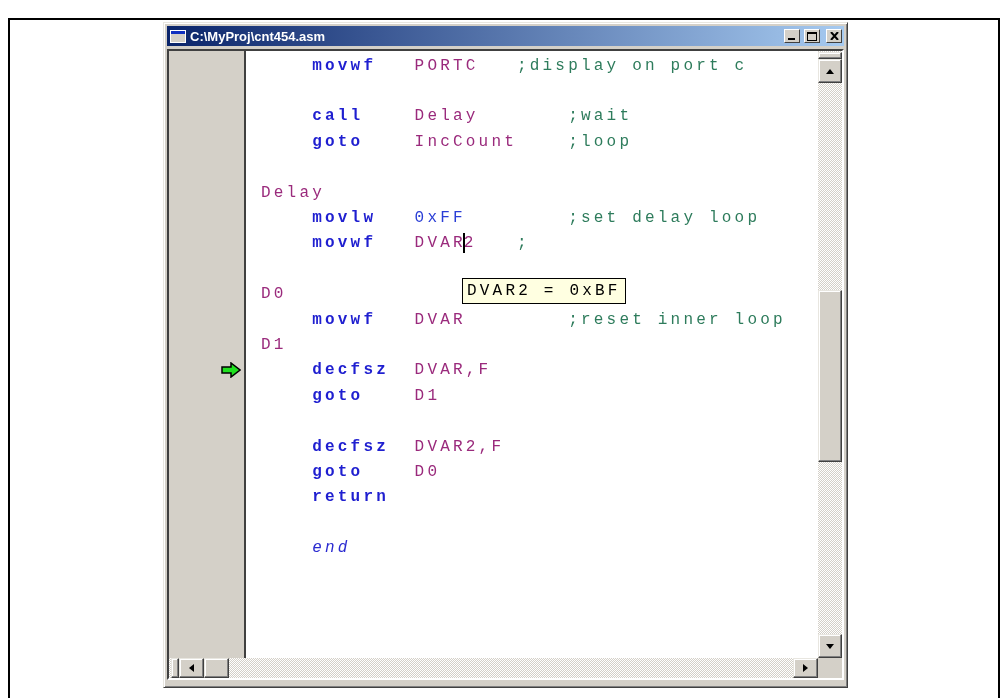 The height and width of the screenshot is (698, 1005). I want to click on instruction-operand: IncCount, so click(465, 141).